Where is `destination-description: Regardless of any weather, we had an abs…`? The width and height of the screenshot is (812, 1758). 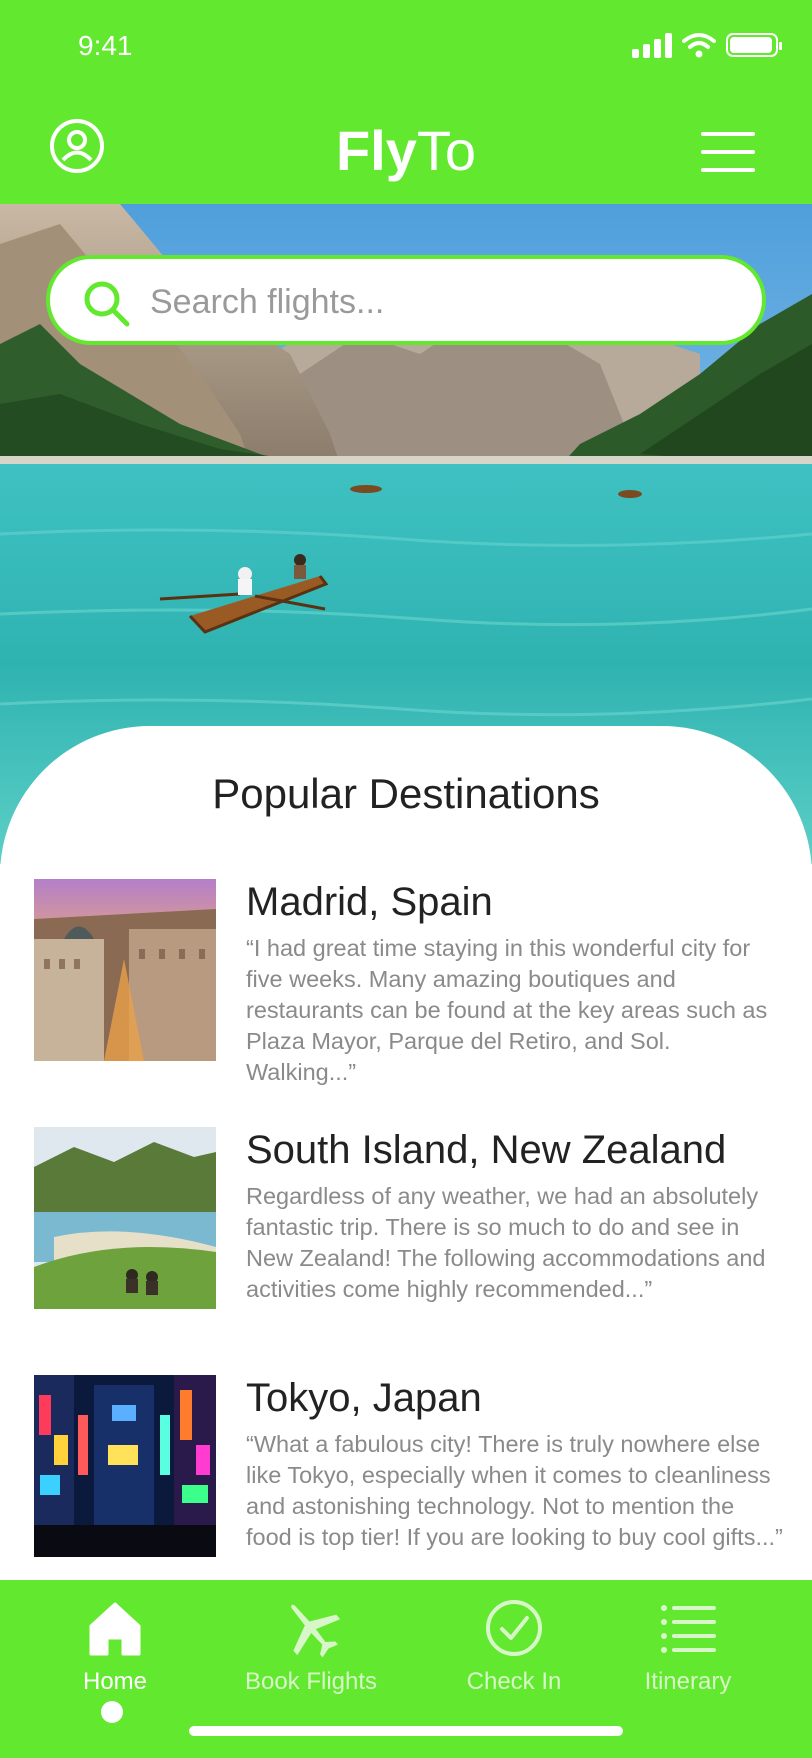 destination-description: Regardless of any weather, we had an abs… is located at coordinates (506, 1242).